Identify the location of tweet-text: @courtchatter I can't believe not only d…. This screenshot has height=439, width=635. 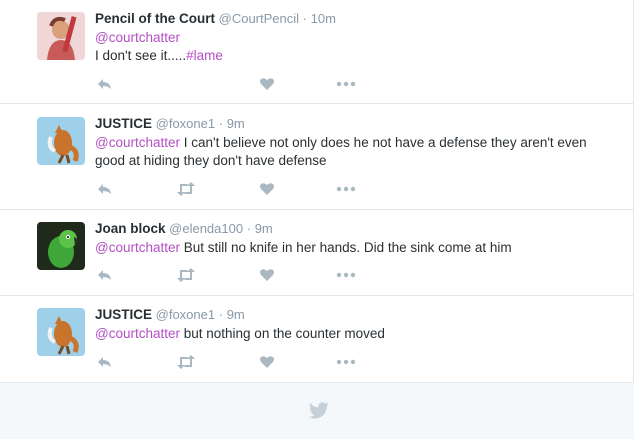
(354, 152).